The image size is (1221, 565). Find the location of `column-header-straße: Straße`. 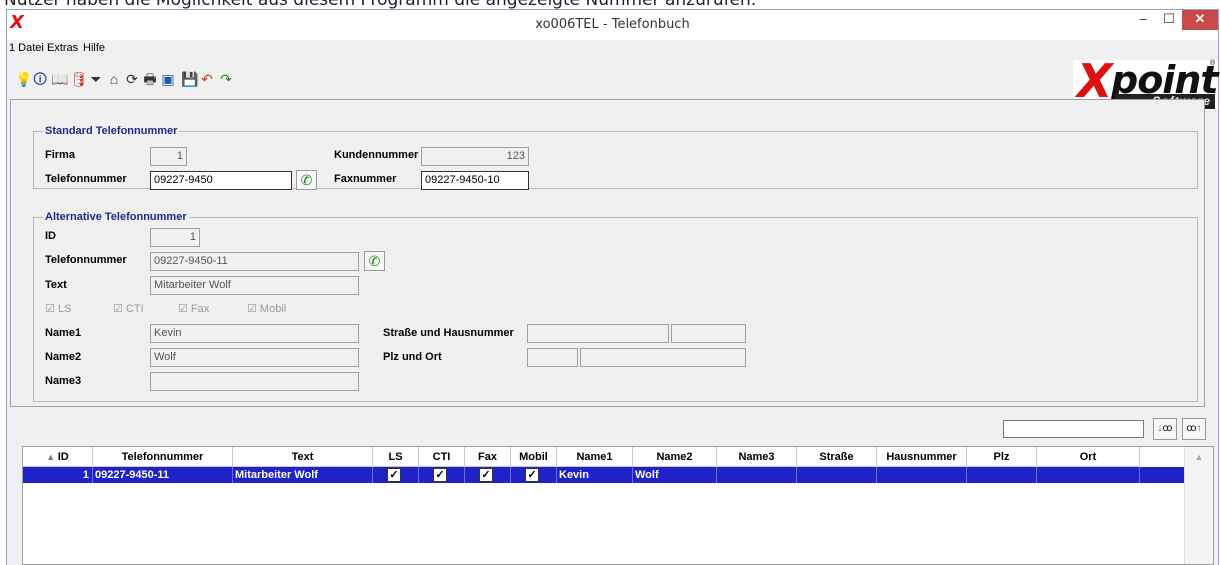

column-header-straße: Straße is located at coordinates (837, 457).